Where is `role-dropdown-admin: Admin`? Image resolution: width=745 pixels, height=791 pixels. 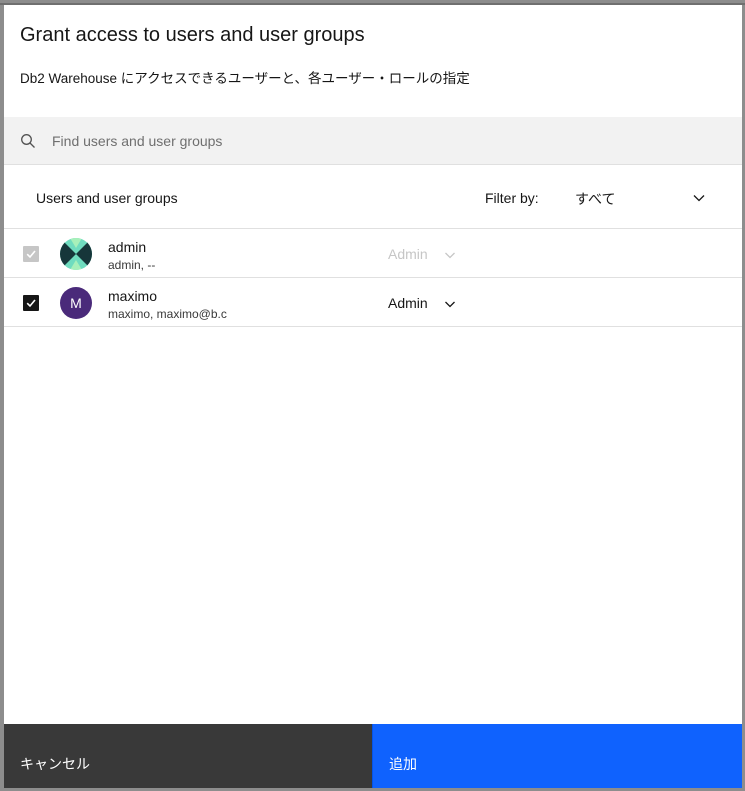
role-dropdown-admin: Admin is located at coordinates (428, 254).